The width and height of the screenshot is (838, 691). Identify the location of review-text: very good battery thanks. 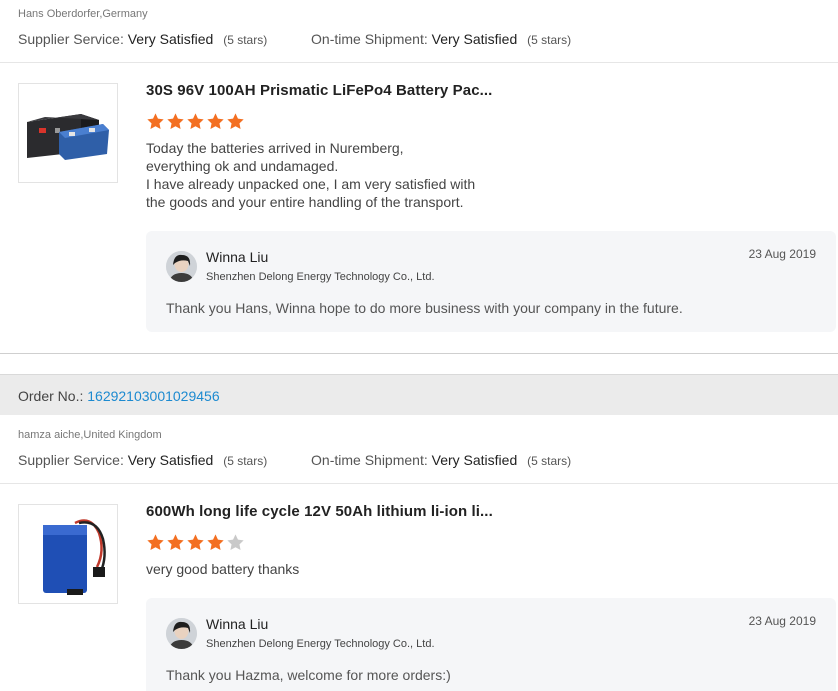
(223, 569).